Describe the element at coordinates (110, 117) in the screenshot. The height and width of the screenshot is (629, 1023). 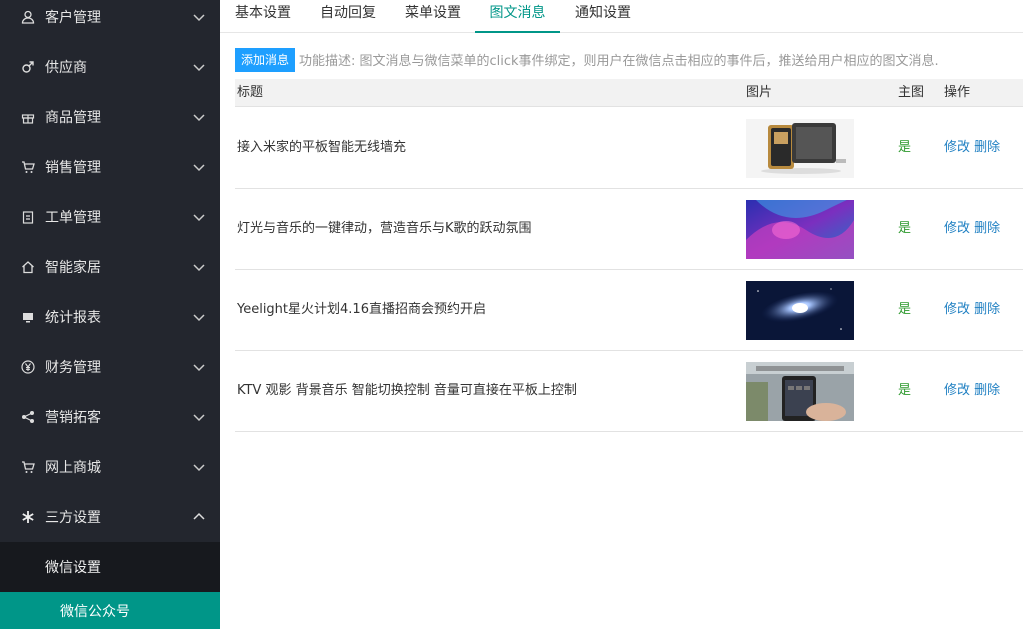
I see `sidebar-item-products: 商品管理` at that location.